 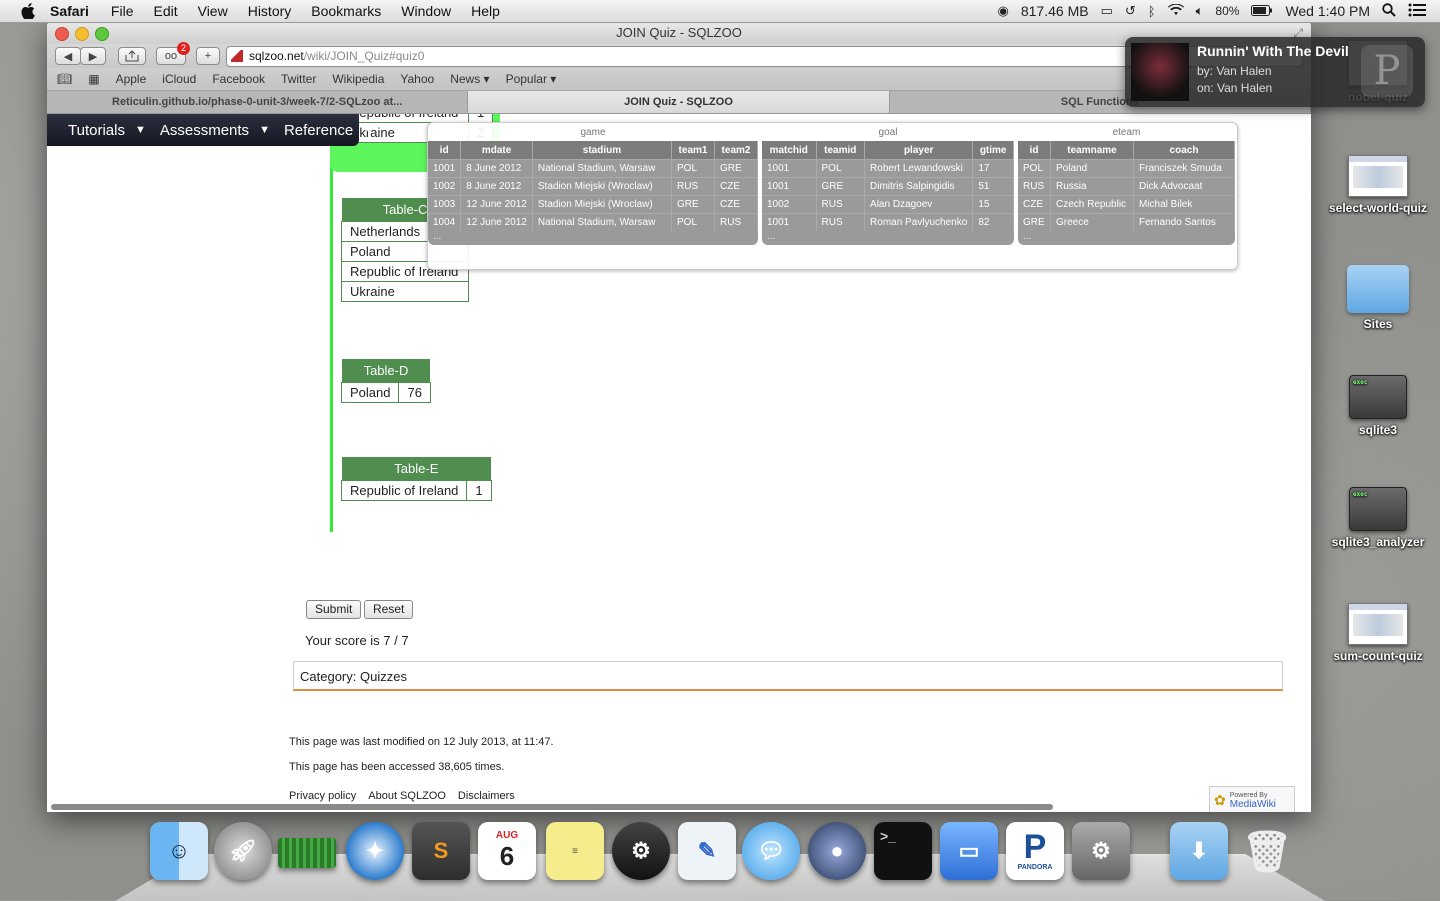 I want to click on battery-percent: 80%, so click(x=1227, y=11).